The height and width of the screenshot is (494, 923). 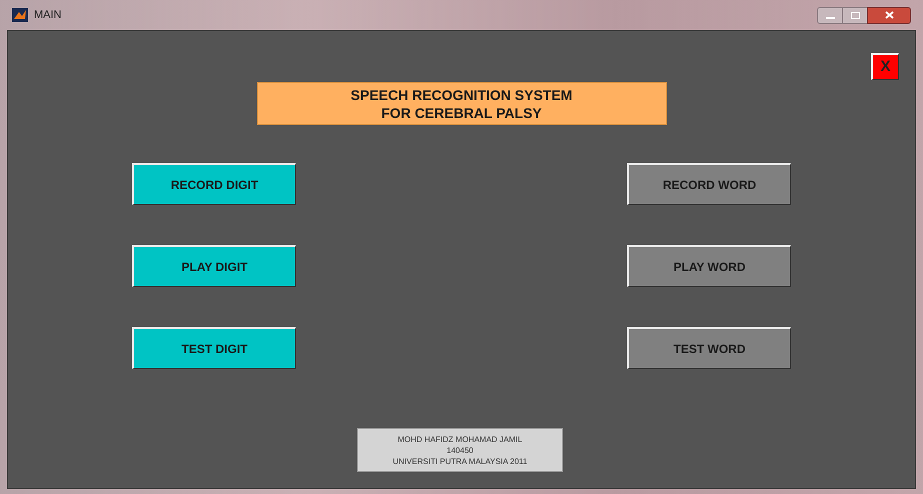 I want to click on credits-text: 140450, so click(x=460, y=450).